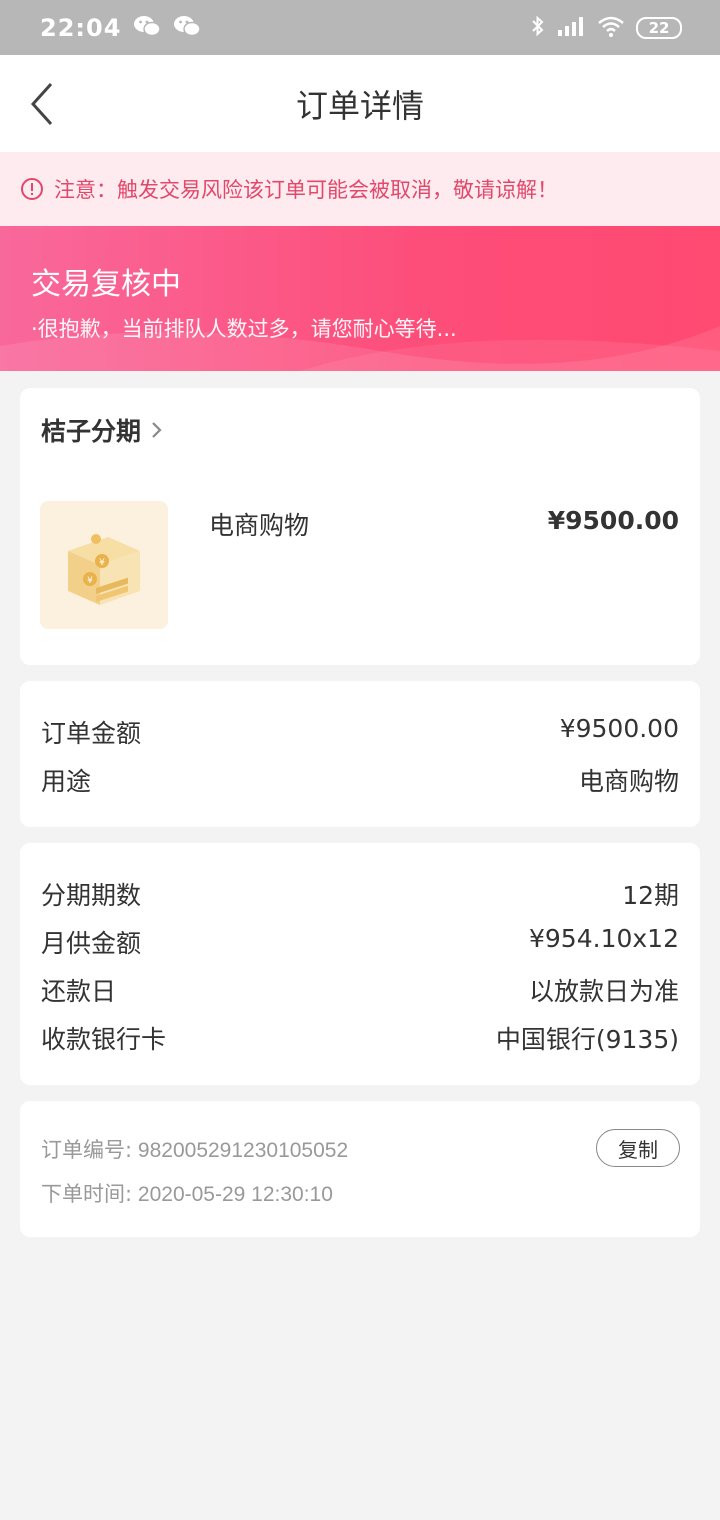 The height and width of the screenshot is (1520, 720). What do you see at coordinates (571, 28) in the screenshot?
I see `signal-icon` at bounding box center [571, 28].